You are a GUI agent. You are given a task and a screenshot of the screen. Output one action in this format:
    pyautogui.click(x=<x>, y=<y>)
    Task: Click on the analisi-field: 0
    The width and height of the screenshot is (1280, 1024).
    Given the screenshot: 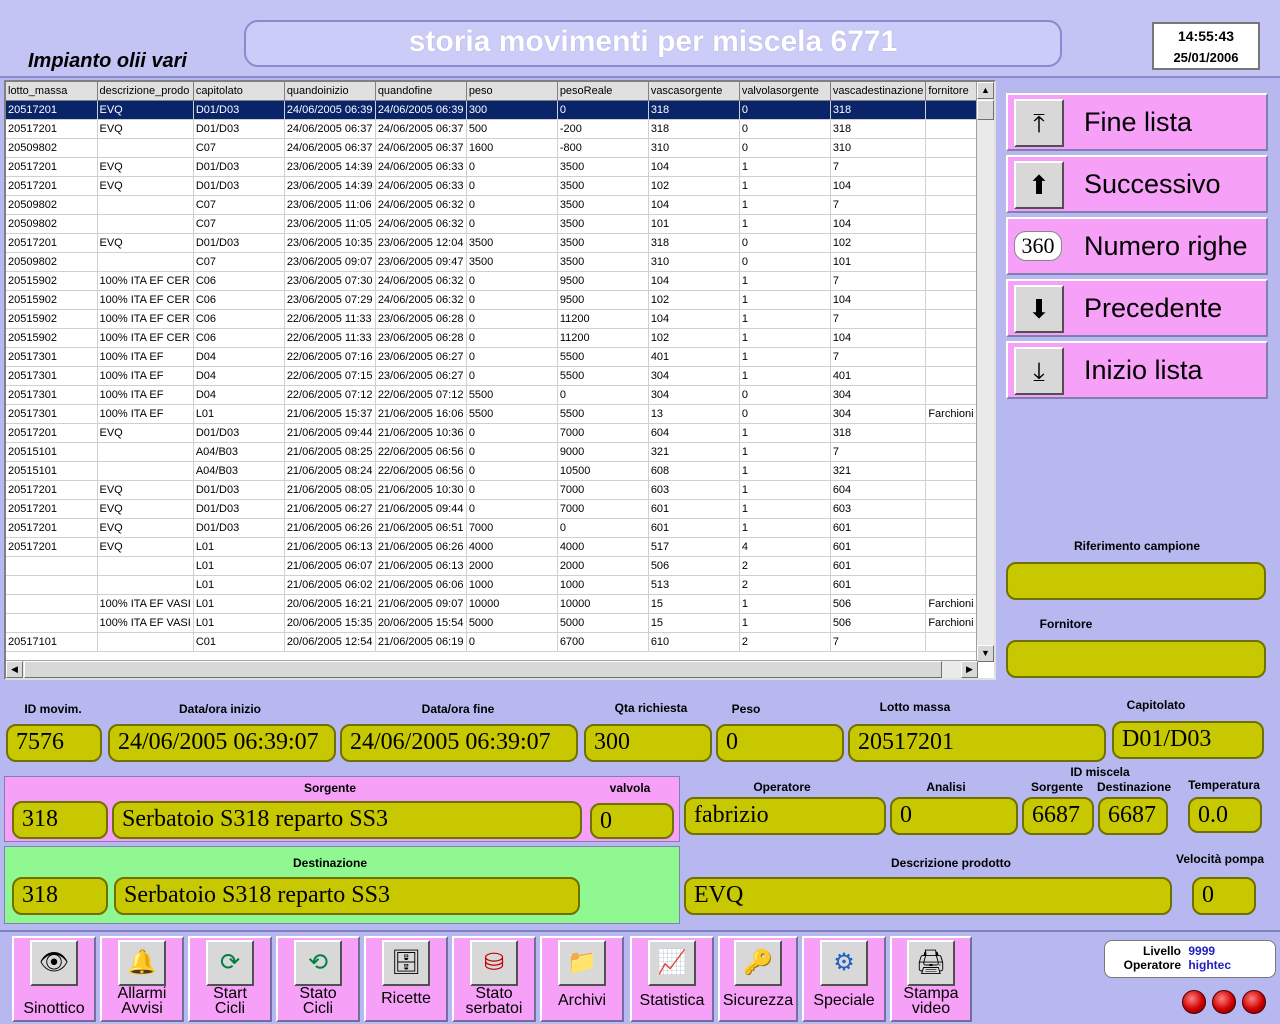 What is the action you would take?
    pyautogui.click(x=954, y=816)
    